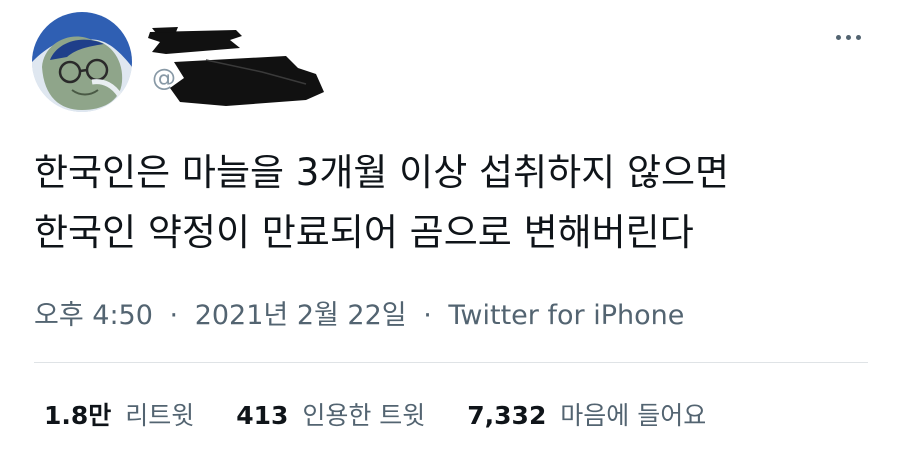 The image size is (900, 461). I want to click on likes-stat: 7,332 마음에 들어요, so click(586, 414).